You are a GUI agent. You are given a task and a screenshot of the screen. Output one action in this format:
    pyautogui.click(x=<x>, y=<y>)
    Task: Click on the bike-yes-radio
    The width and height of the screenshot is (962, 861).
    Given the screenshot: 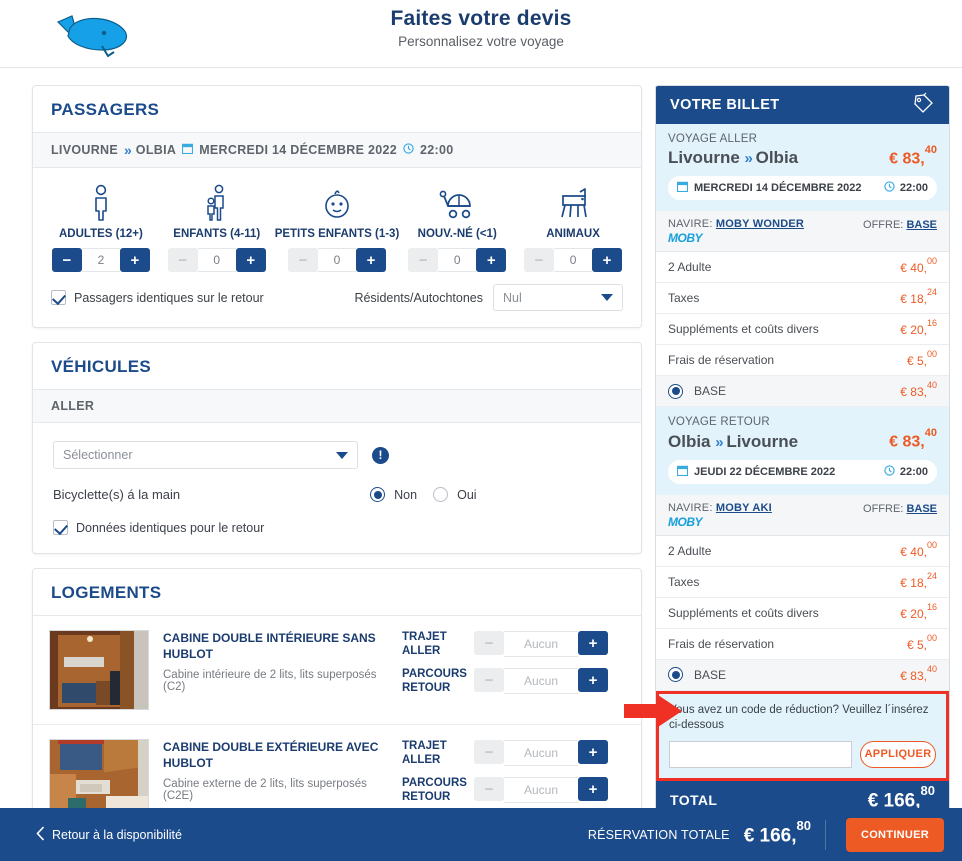 What is the action you would take?
    pyautogui.click(x=441, y=494)
    